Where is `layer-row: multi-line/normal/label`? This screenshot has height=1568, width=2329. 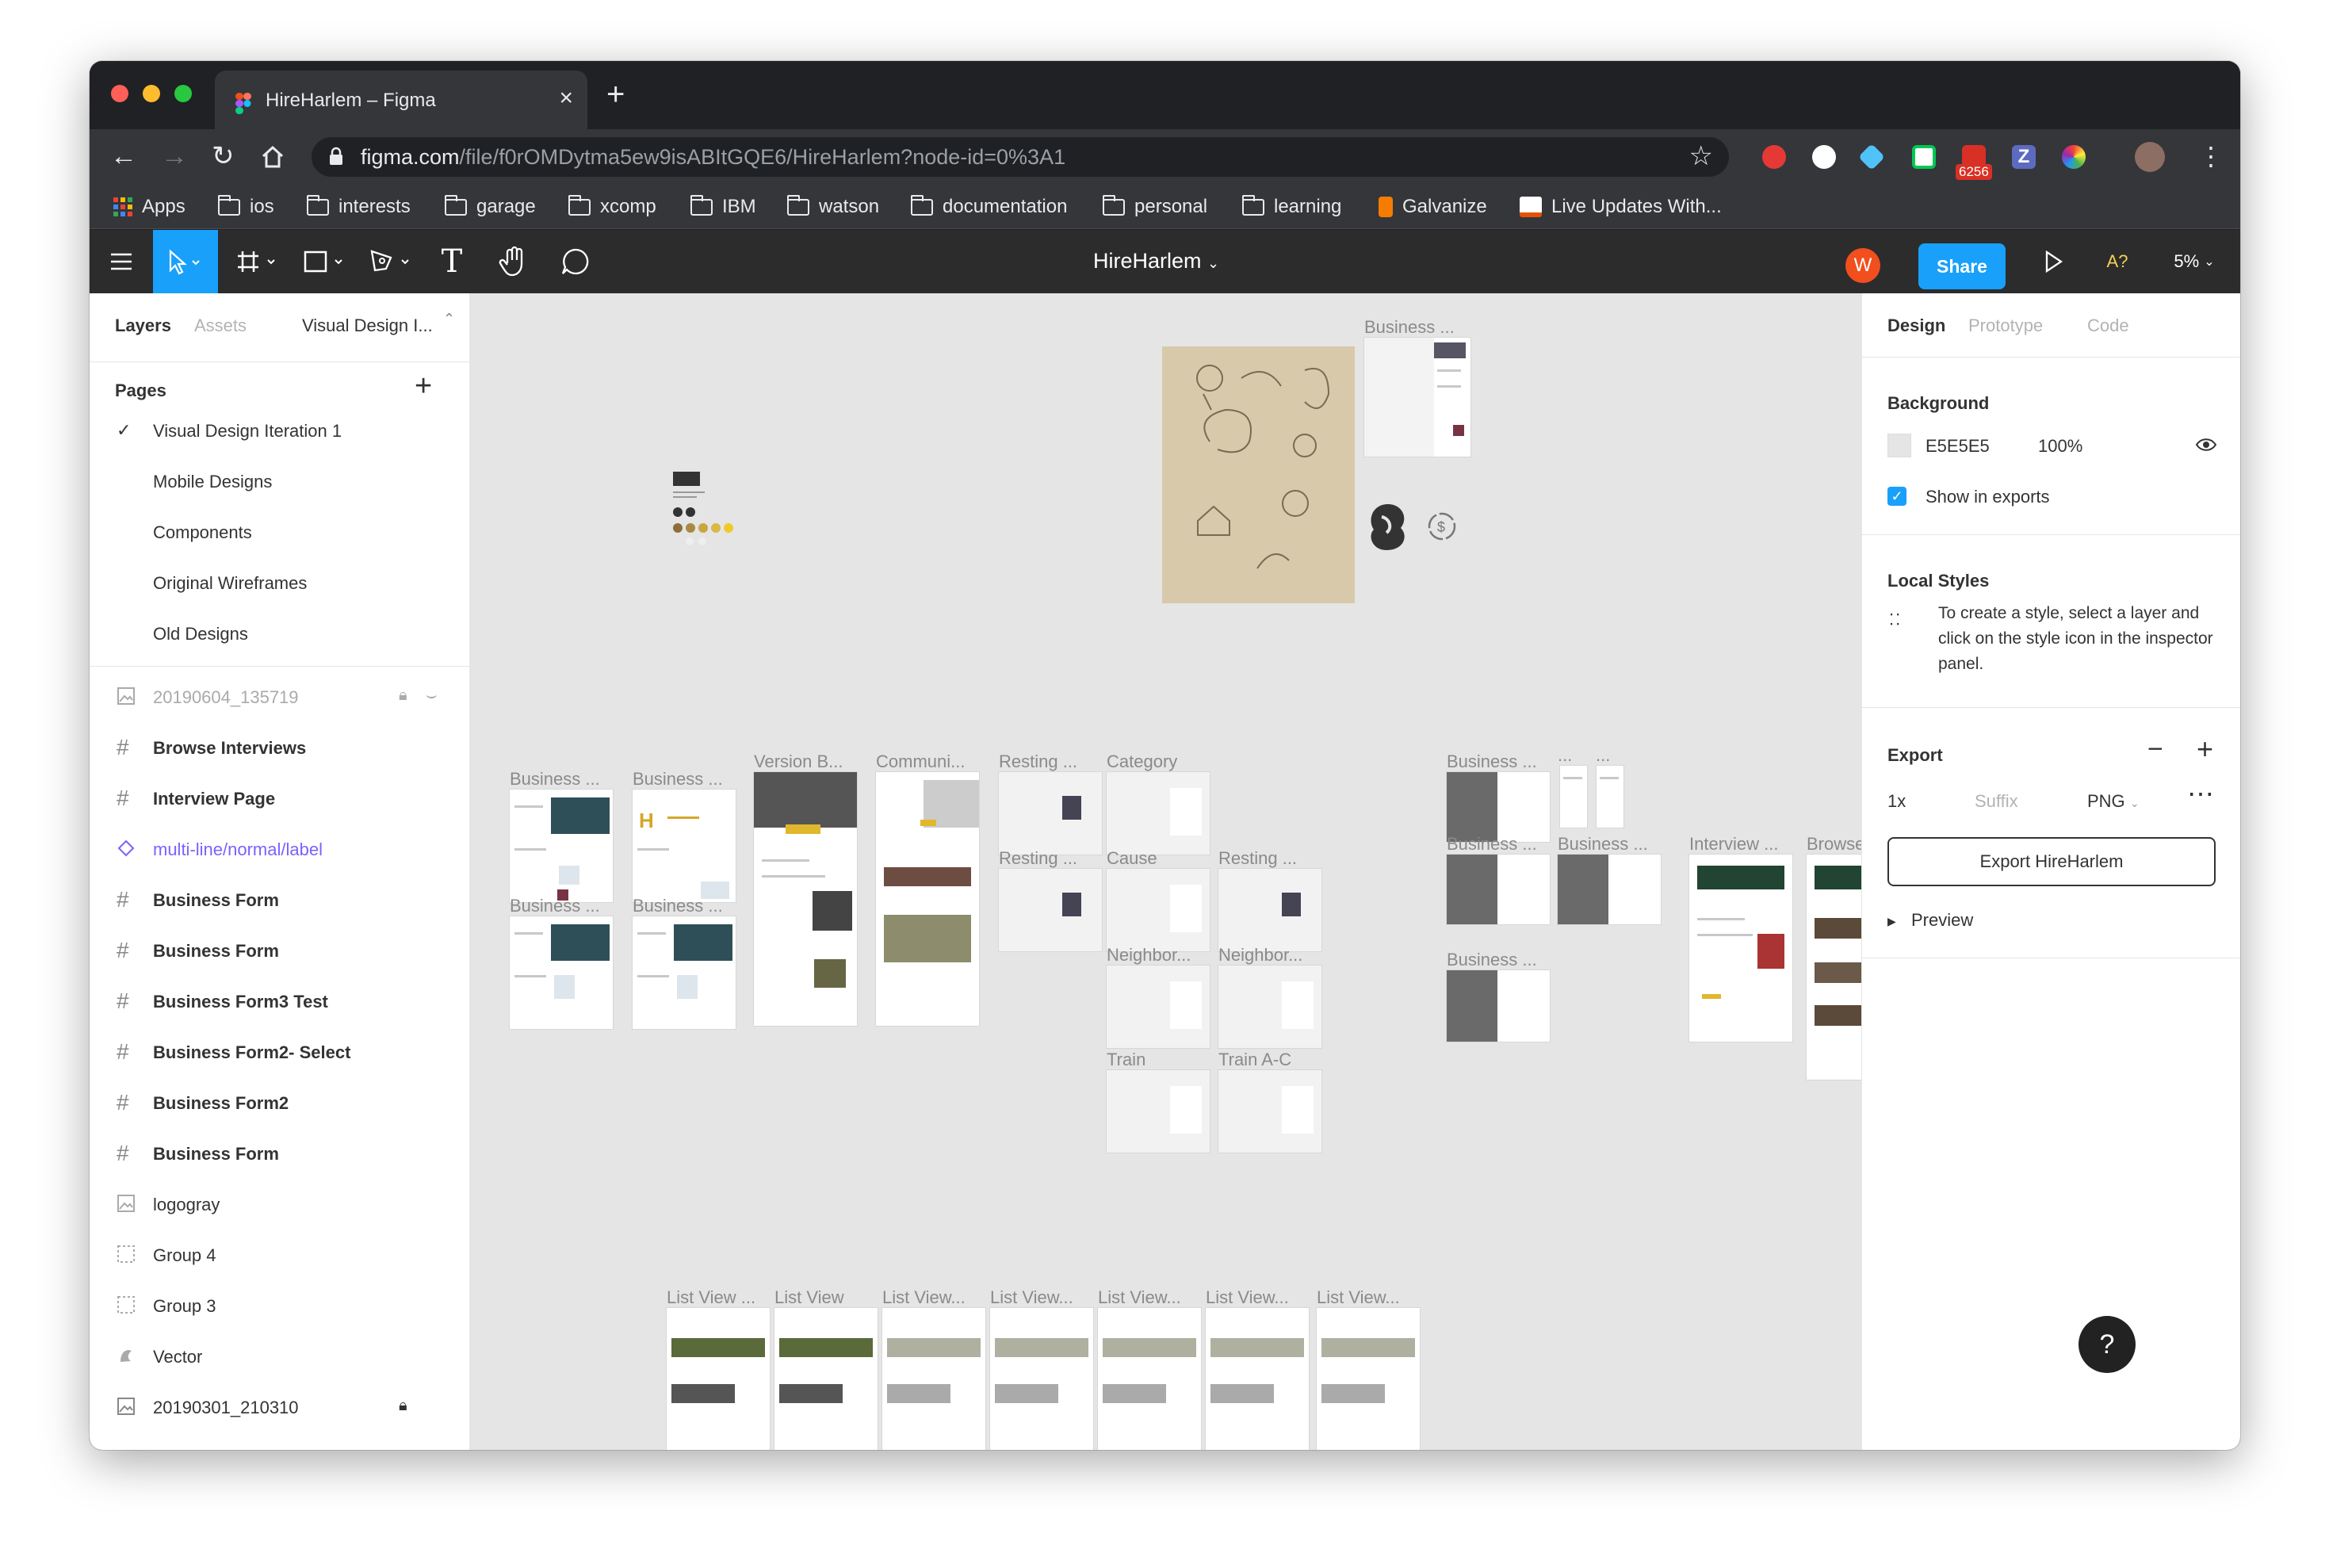 layer-row: multi-line/normal/label is located at coordinates (280, 850).